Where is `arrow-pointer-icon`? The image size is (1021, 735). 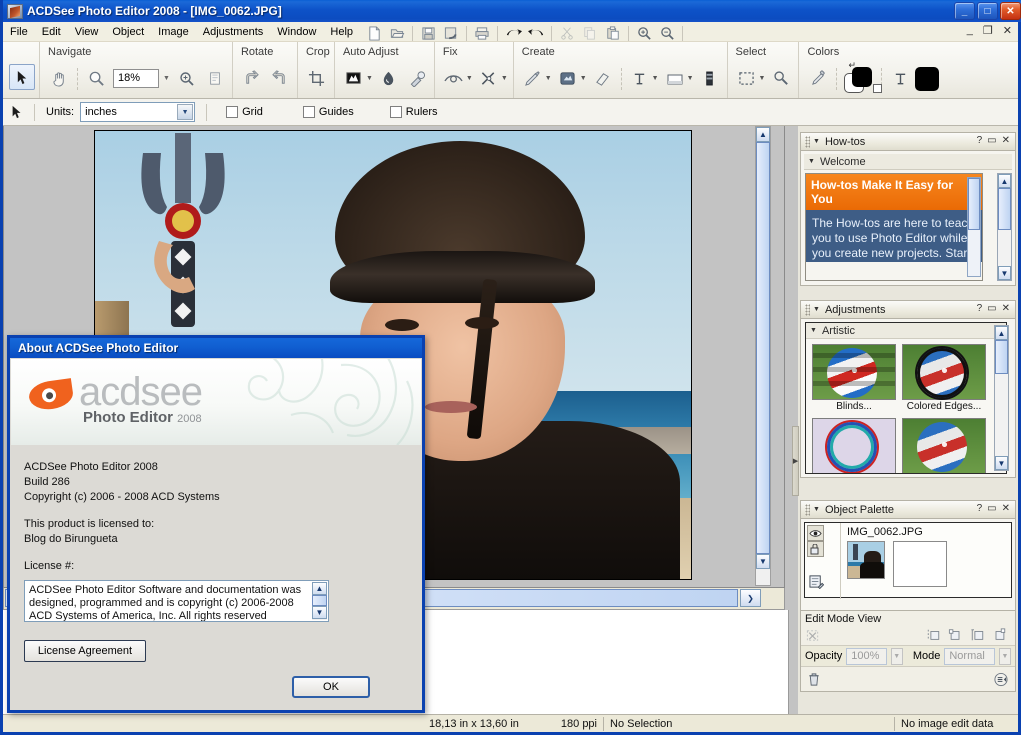
arrow-pointer-icon is located at coordinates (17, 112).